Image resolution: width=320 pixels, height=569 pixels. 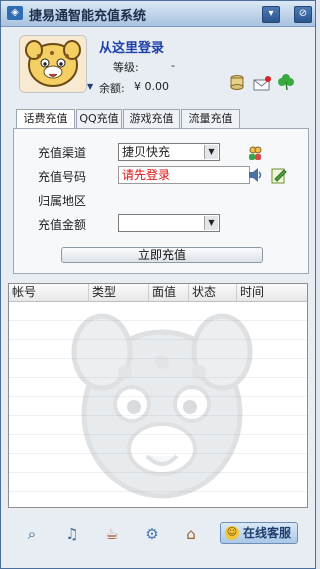 What do you see at coordinates (211, 223) in the screenshot?
I see `amount-dropdown-icon: ▼` at bounding box center [211, 223].